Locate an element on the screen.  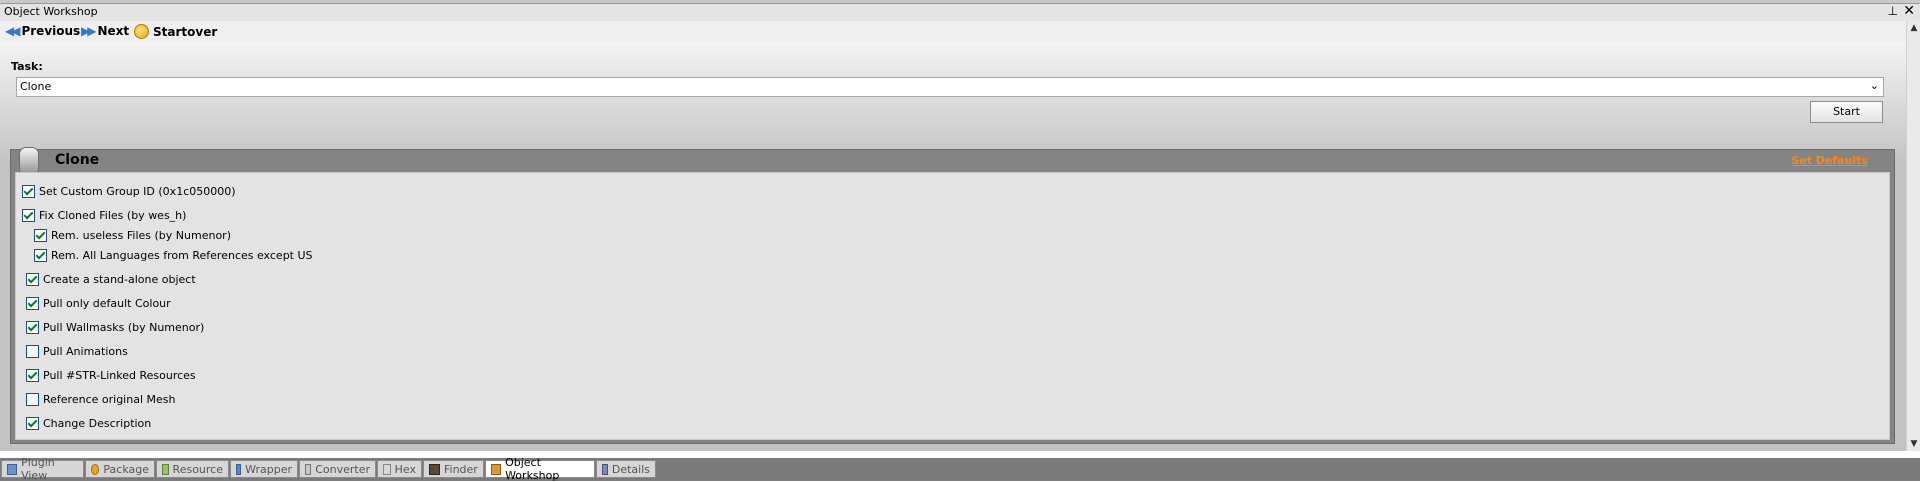
start-button: Start is located at coordinates (1846, 112).